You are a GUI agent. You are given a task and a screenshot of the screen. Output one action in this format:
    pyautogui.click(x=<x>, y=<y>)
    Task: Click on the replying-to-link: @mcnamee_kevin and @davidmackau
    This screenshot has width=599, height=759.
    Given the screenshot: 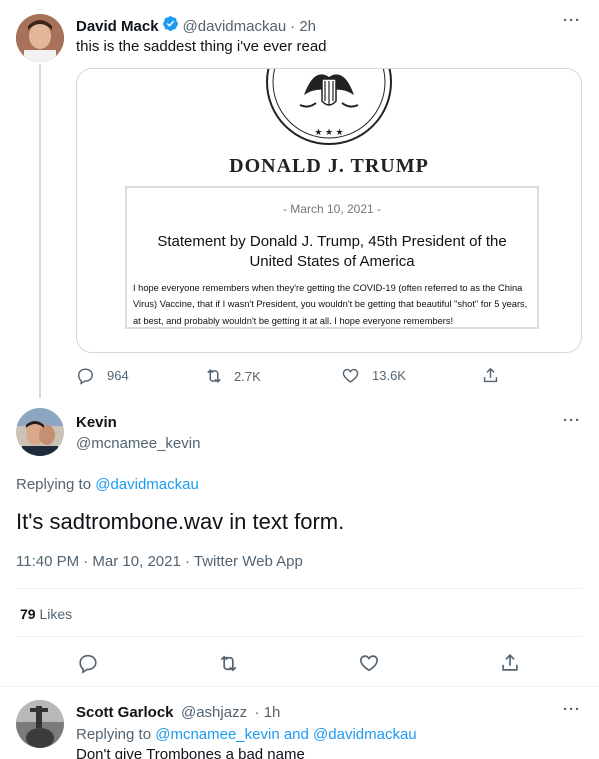 What is the action you would take?
    pyautogui.click(x=285, y=734)
    